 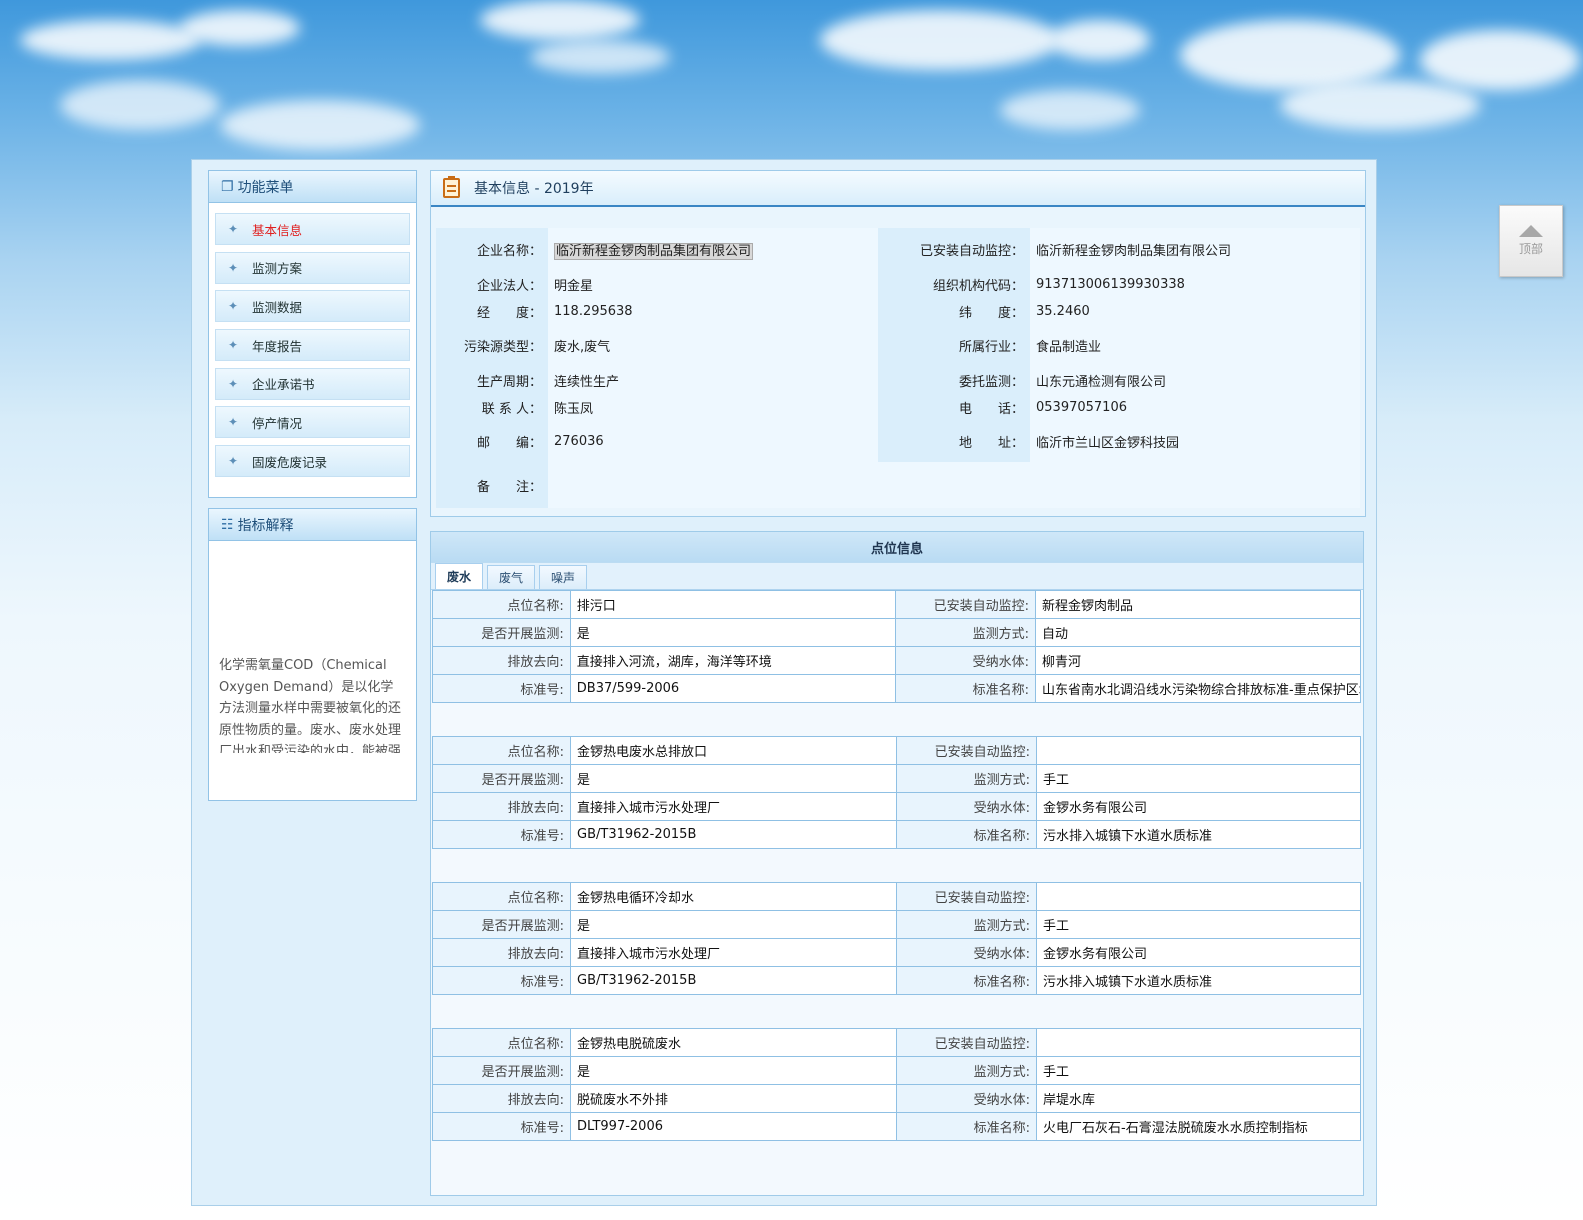 What do you see at coordinates (733, 688) in the screenshot?
I see `point-value: DB37/599-2006` at bounding box center [733, 688].